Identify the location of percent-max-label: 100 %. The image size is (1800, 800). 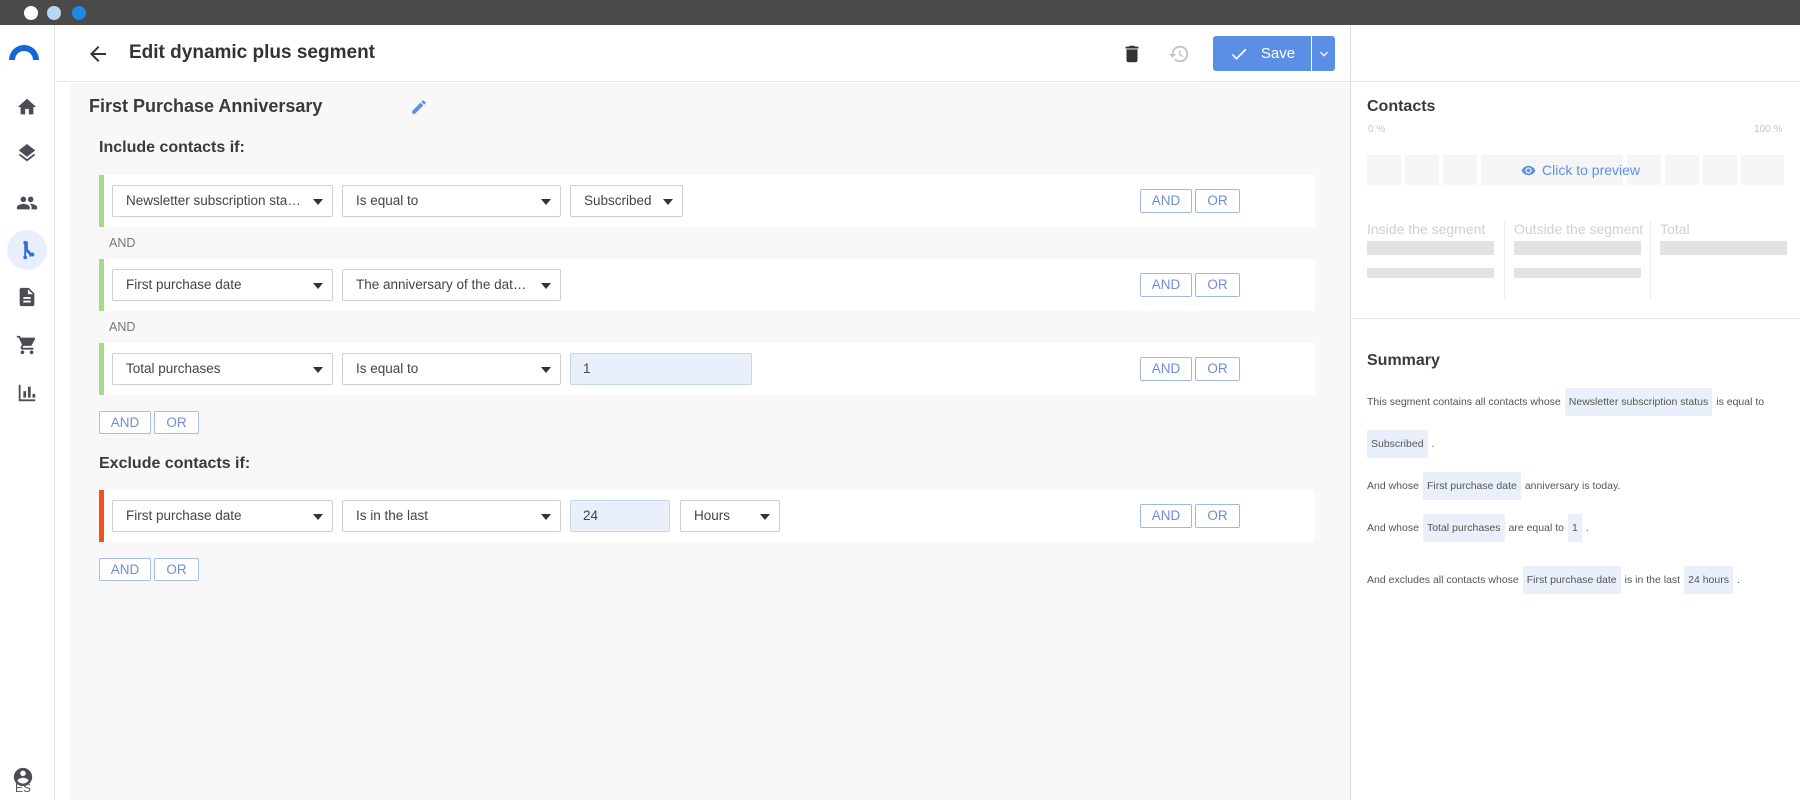
(1768, 129).